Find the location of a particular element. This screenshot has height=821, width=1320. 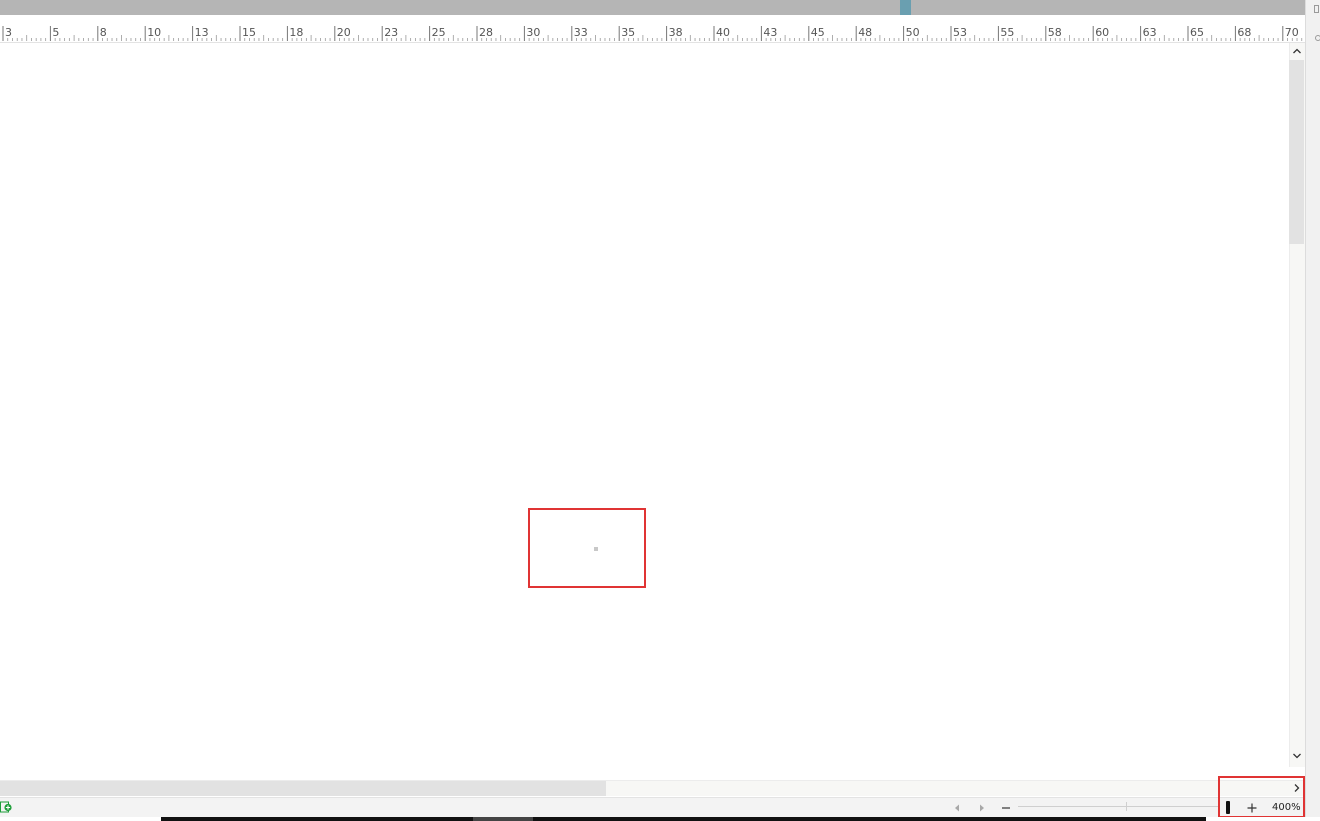

minus-icon is located at coordinates (1006, 807).